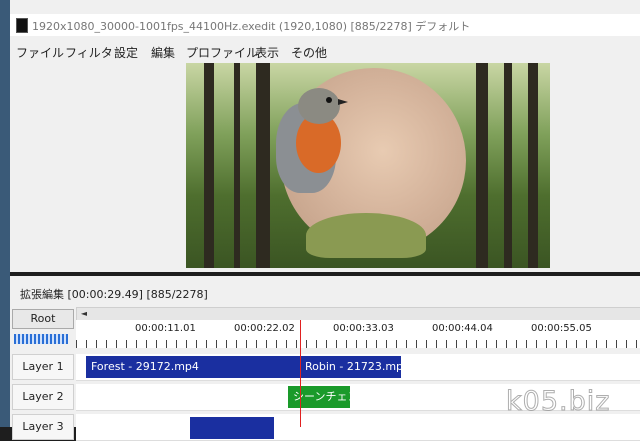 This screenshot has height=441, width=640. What do you see at coordinates (319, 397) in the screenshot?
I see `clip-scene-change: シーンチェンジ` at bounding box center [319, 397].